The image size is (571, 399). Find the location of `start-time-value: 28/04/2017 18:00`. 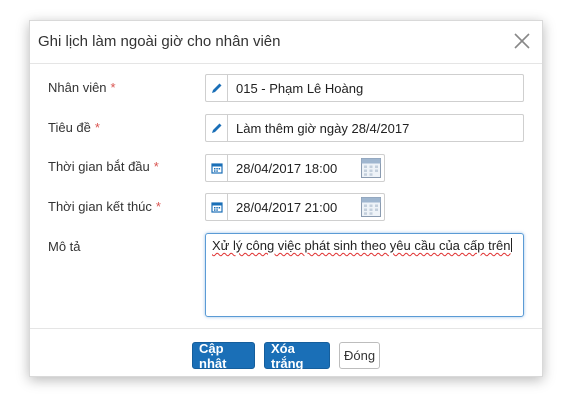

start-time-value: 28/04/2017 18:00 is located at coordinates (287, 168).